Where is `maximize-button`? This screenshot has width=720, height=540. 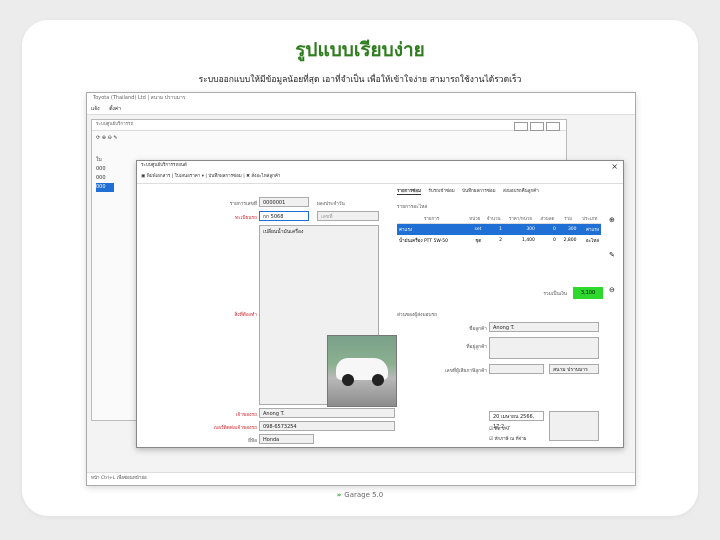
maximize-button is located at coordinates (537, 126).